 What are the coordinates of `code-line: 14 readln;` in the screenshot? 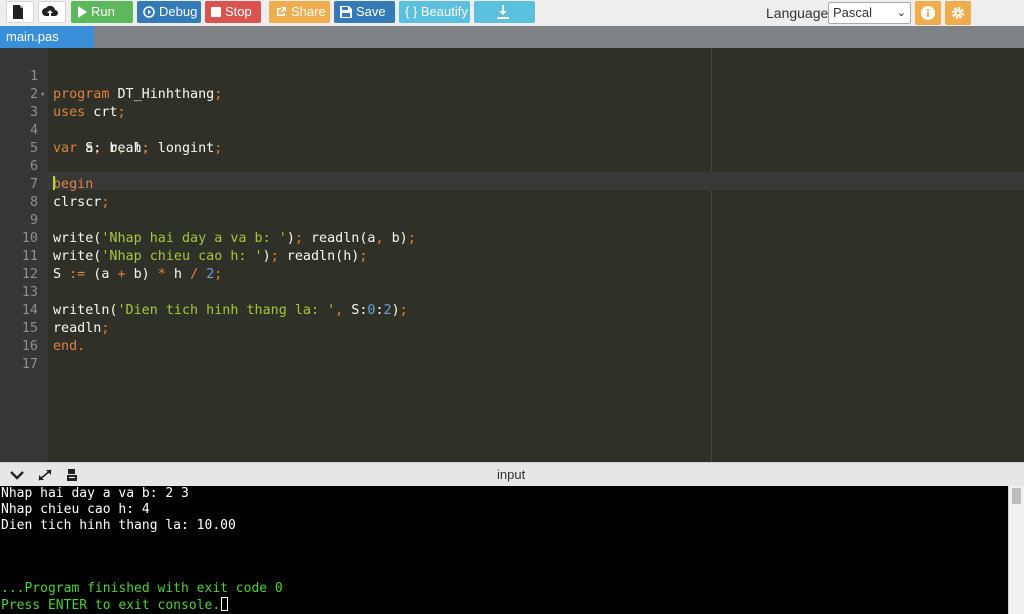 It's located at (512, 310).